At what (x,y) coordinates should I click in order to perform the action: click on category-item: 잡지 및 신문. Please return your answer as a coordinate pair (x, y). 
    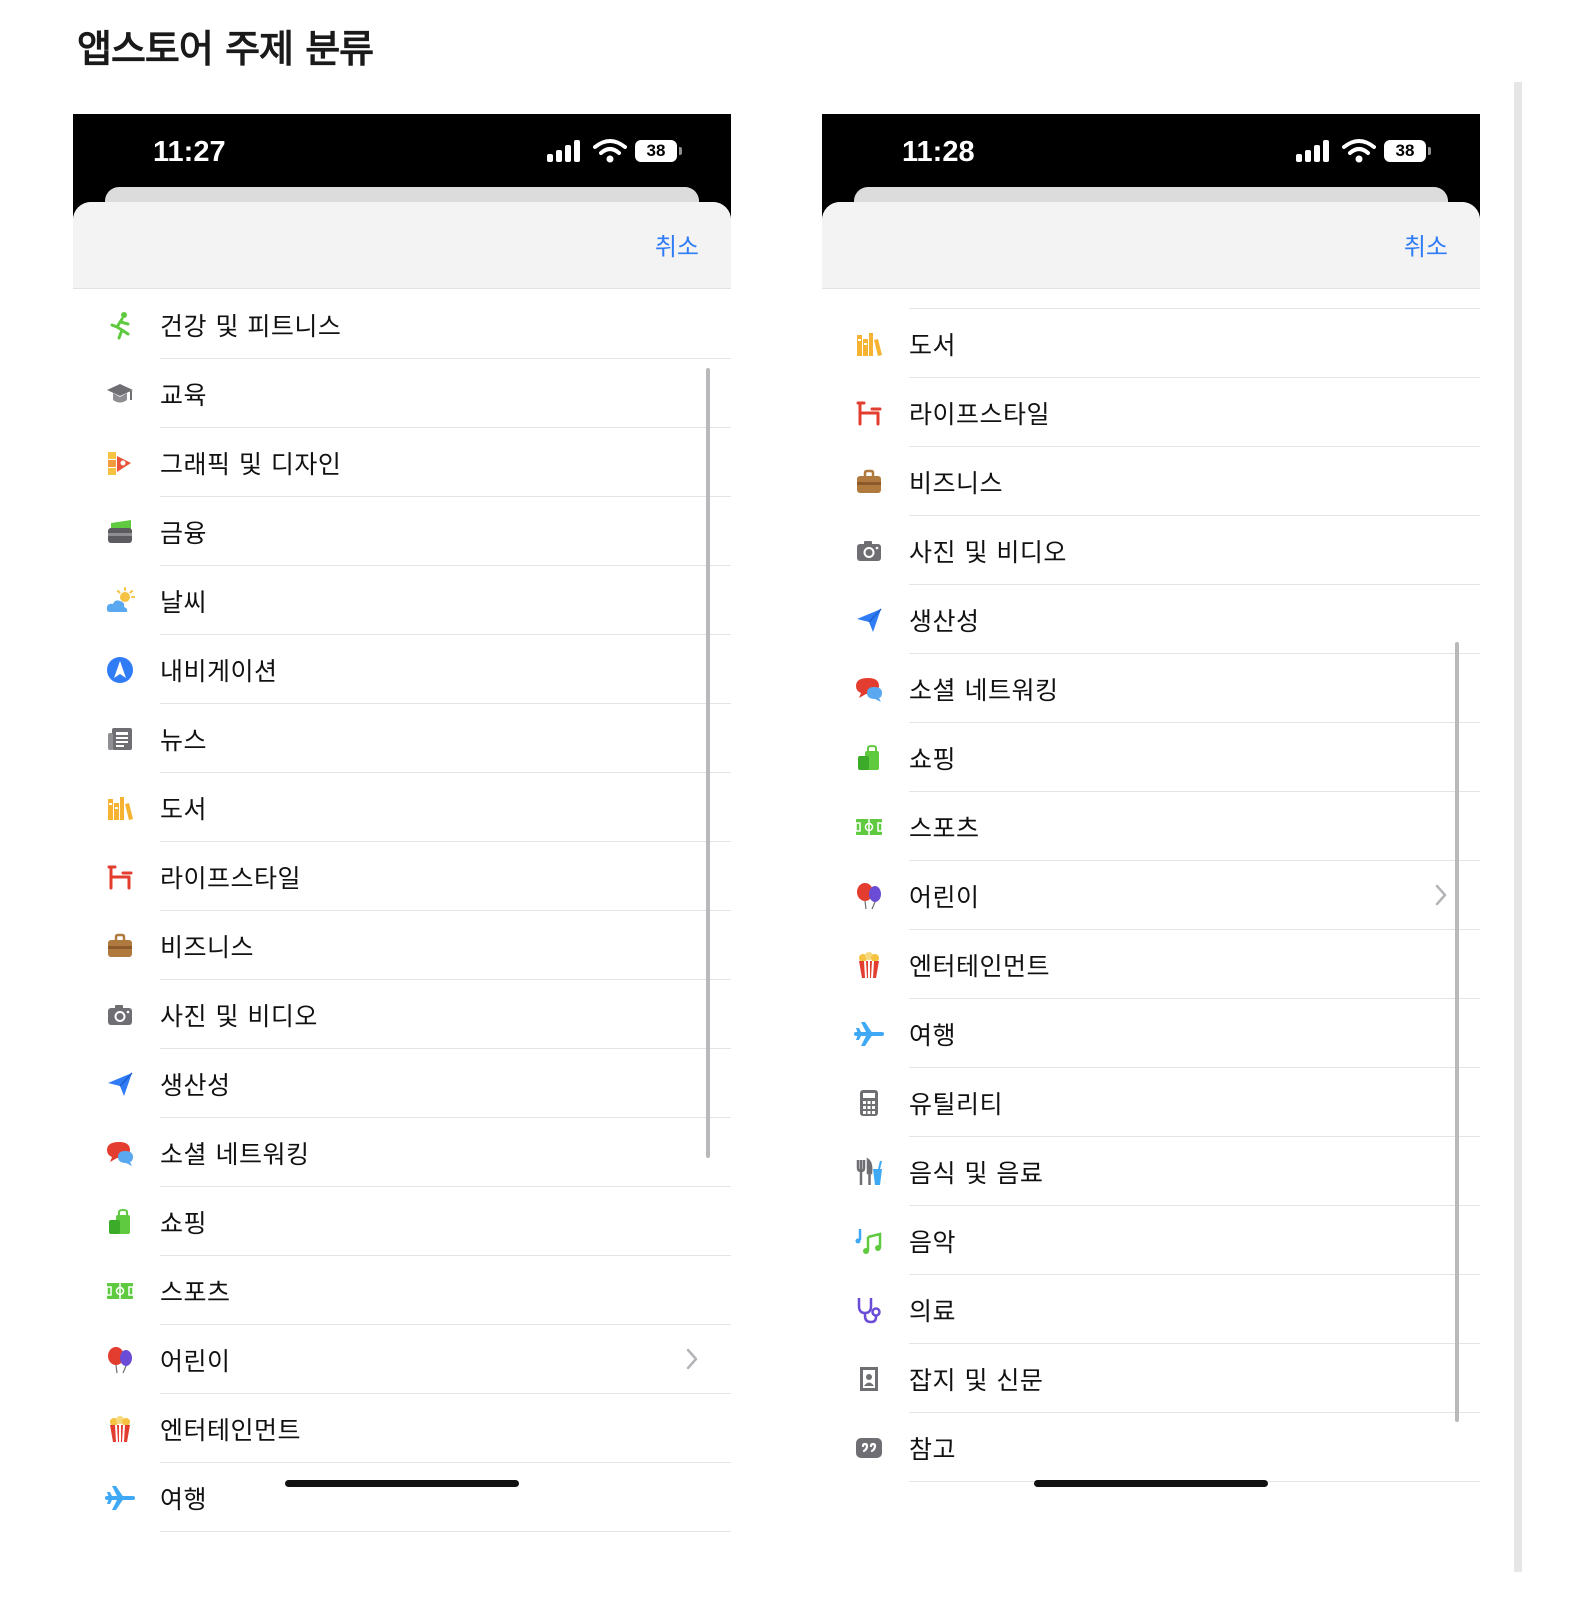
    Looking at the image, I should click on (1151, 1378).